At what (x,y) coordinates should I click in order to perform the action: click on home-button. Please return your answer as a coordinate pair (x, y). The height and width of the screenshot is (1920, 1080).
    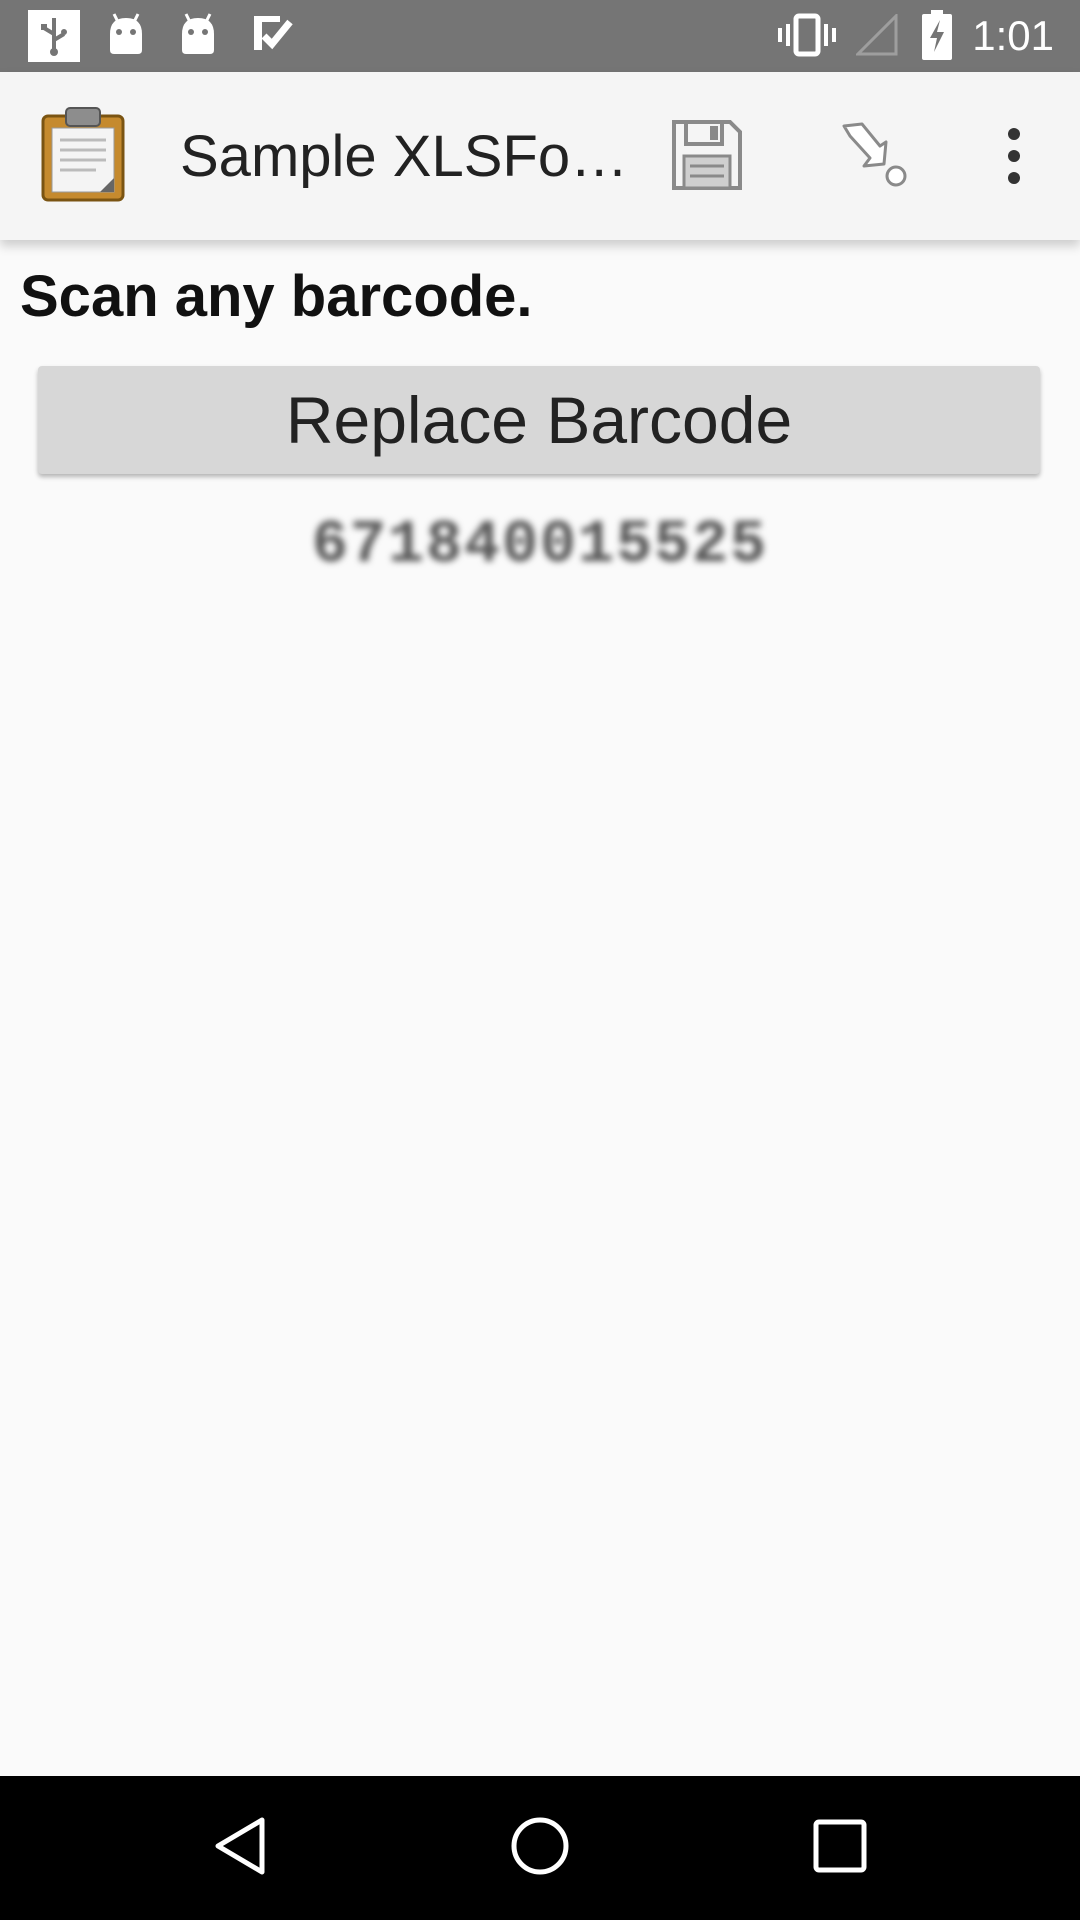
    Looking at the image, I should click on (540, 1848).